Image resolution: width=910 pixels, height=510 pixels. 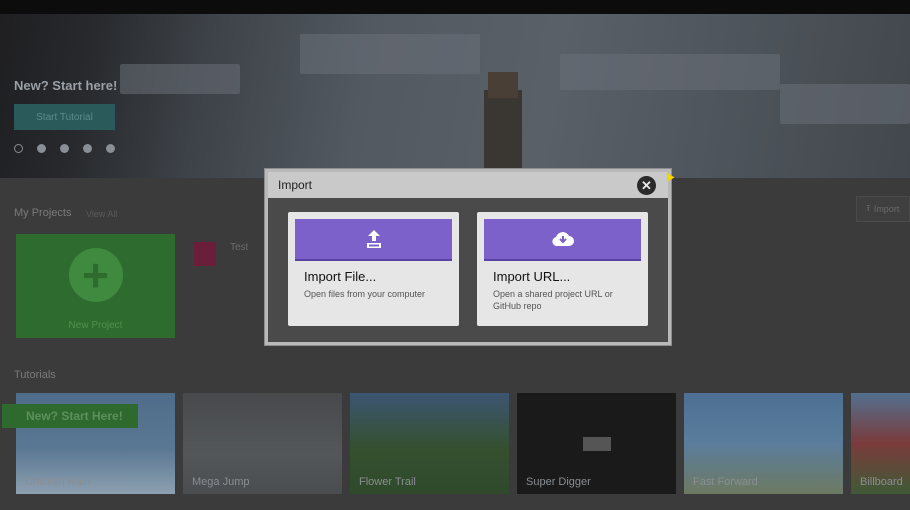 I want to click on upload-icon: ⭱, so click(x=868, y=208).